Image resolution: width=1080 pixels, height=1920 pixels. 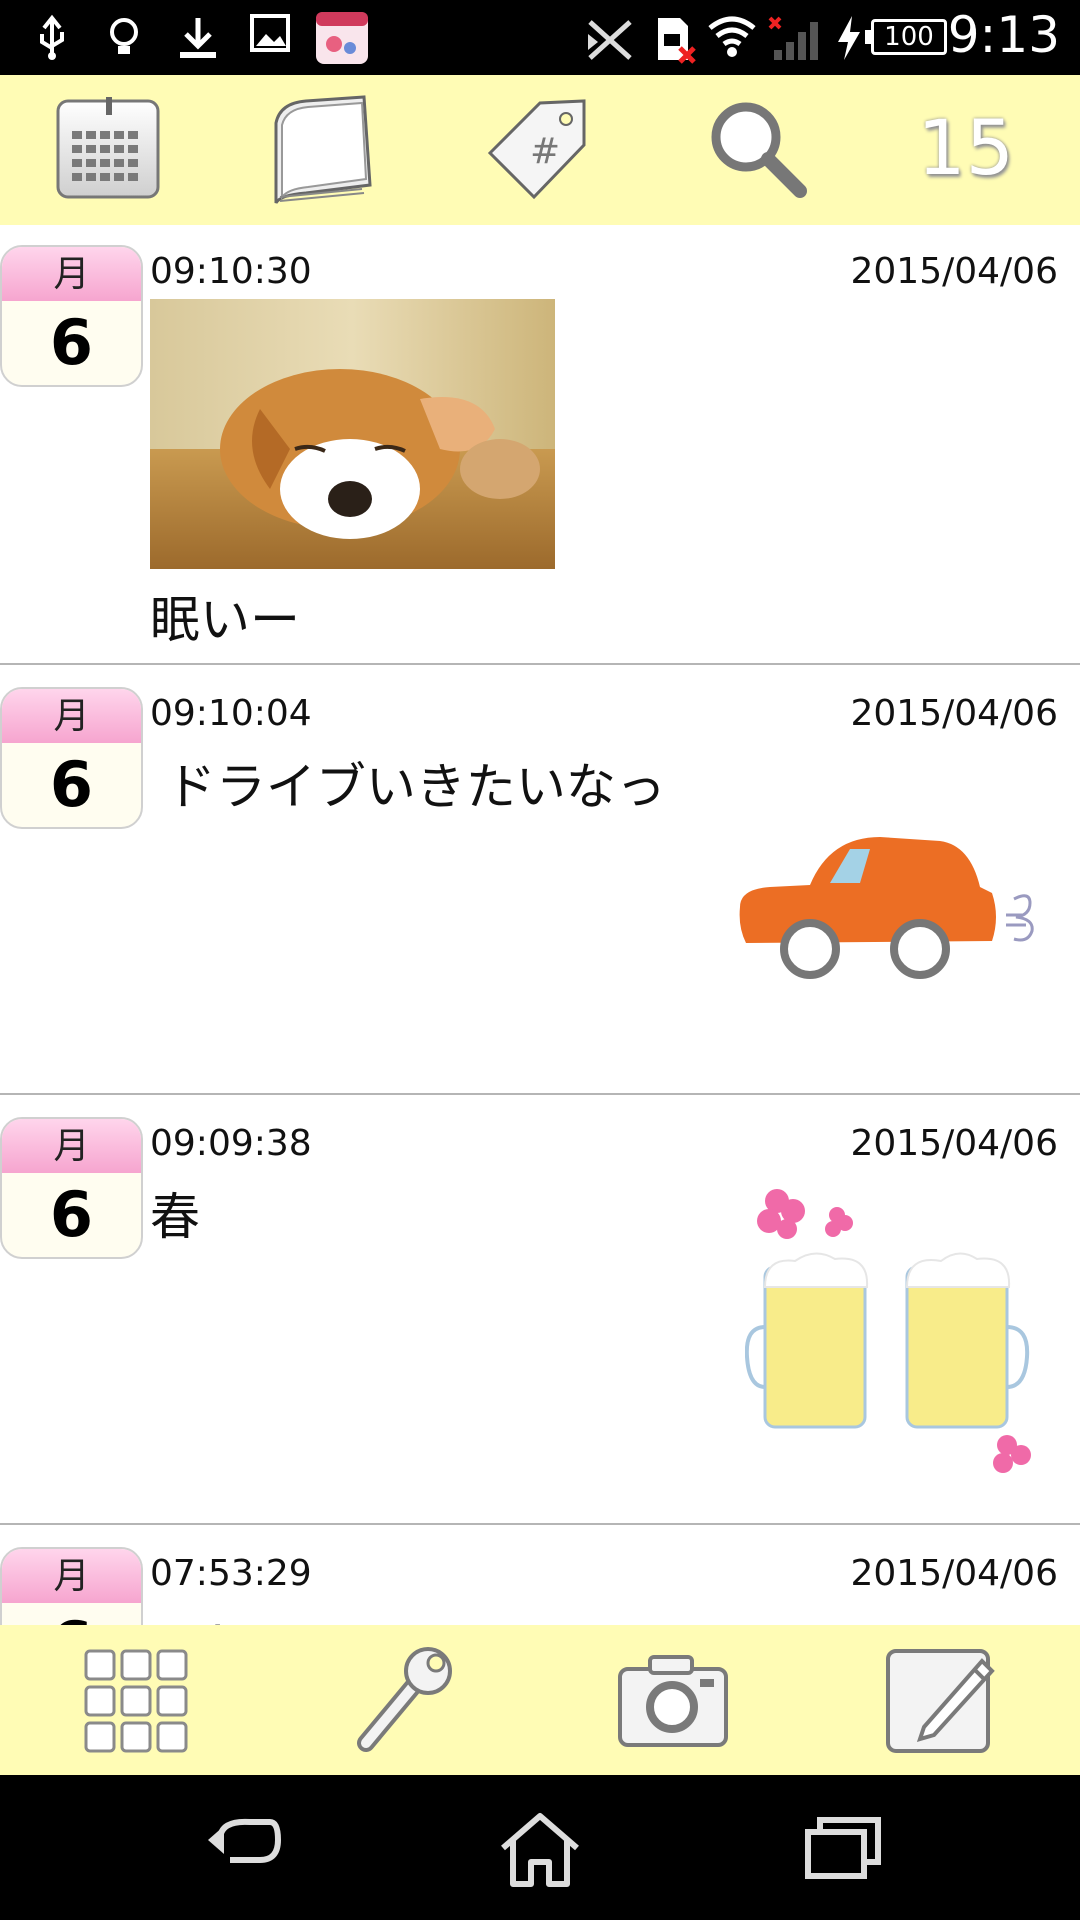 What do you see at coordinates (793, 38) in the screenshot?
I see `no-signal-icon` at bounding box center [793, 38].